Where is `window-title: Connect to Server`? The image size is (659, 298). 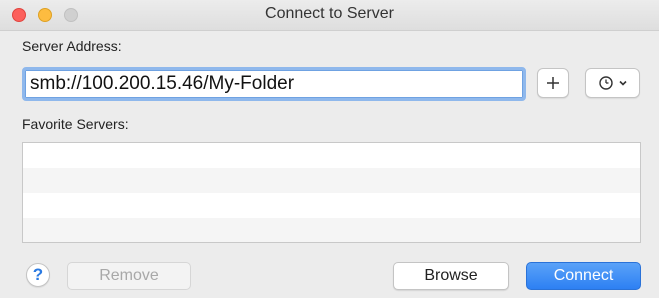 window-title: Connect to Server is located at coordinates (329, 13).